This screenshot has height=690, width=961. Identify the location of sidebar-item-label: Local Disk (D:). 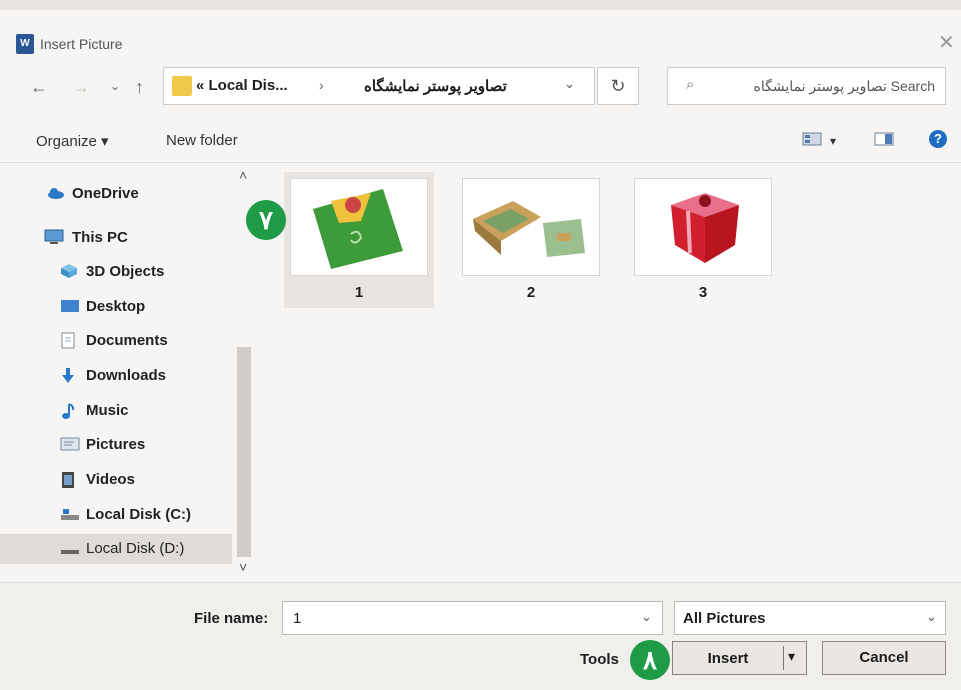
(135, 548).